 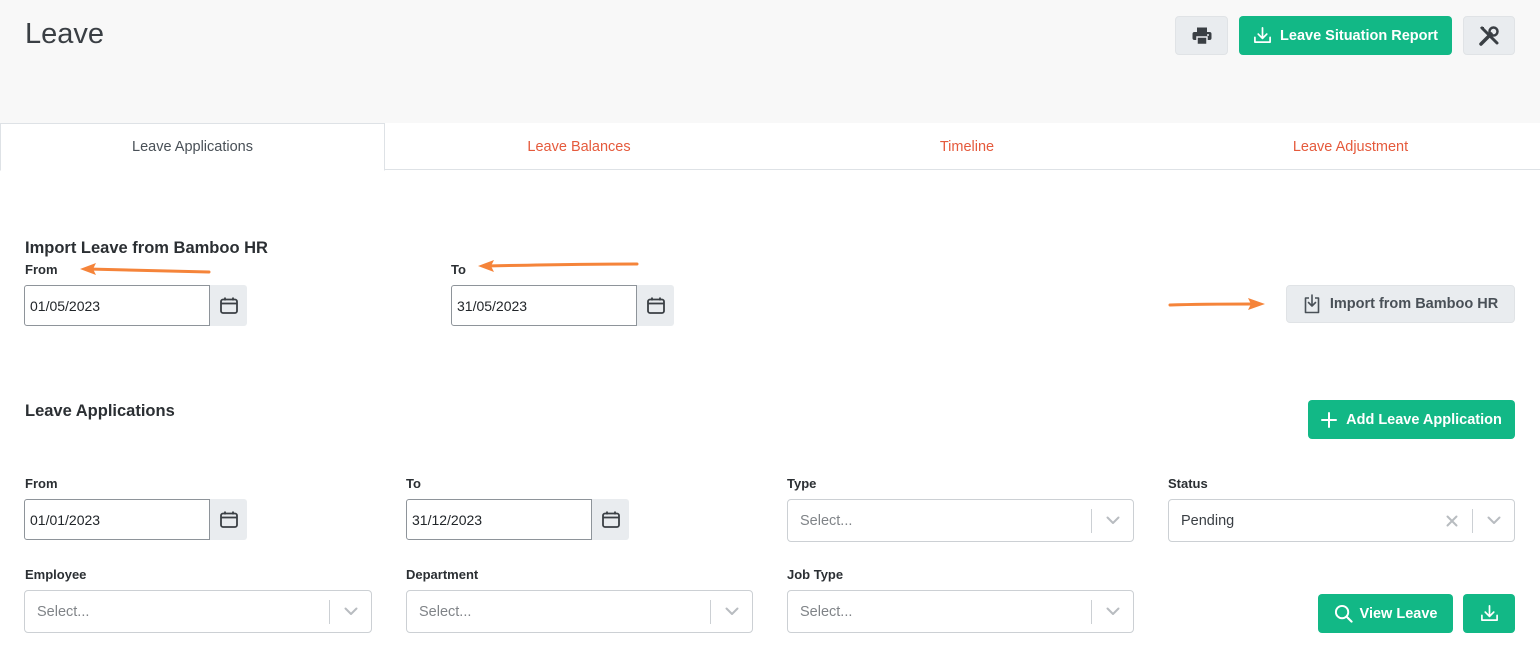 I want to click on page-title: Leave, so click(x=65, y=34).